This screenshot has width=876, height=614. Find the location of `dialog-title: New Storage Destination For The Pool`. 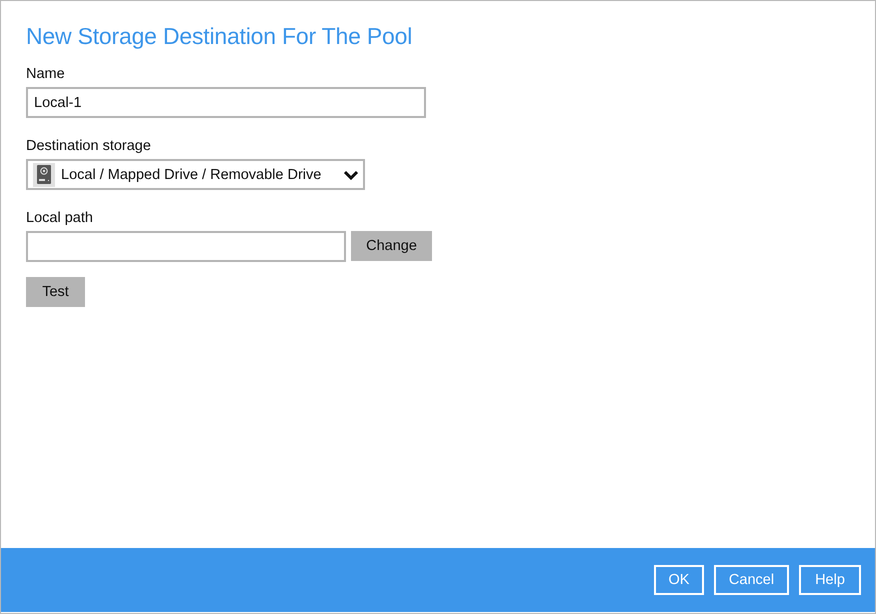

dialog-title: New Storage Destination For The Pool is located at coordinates (219, 36).